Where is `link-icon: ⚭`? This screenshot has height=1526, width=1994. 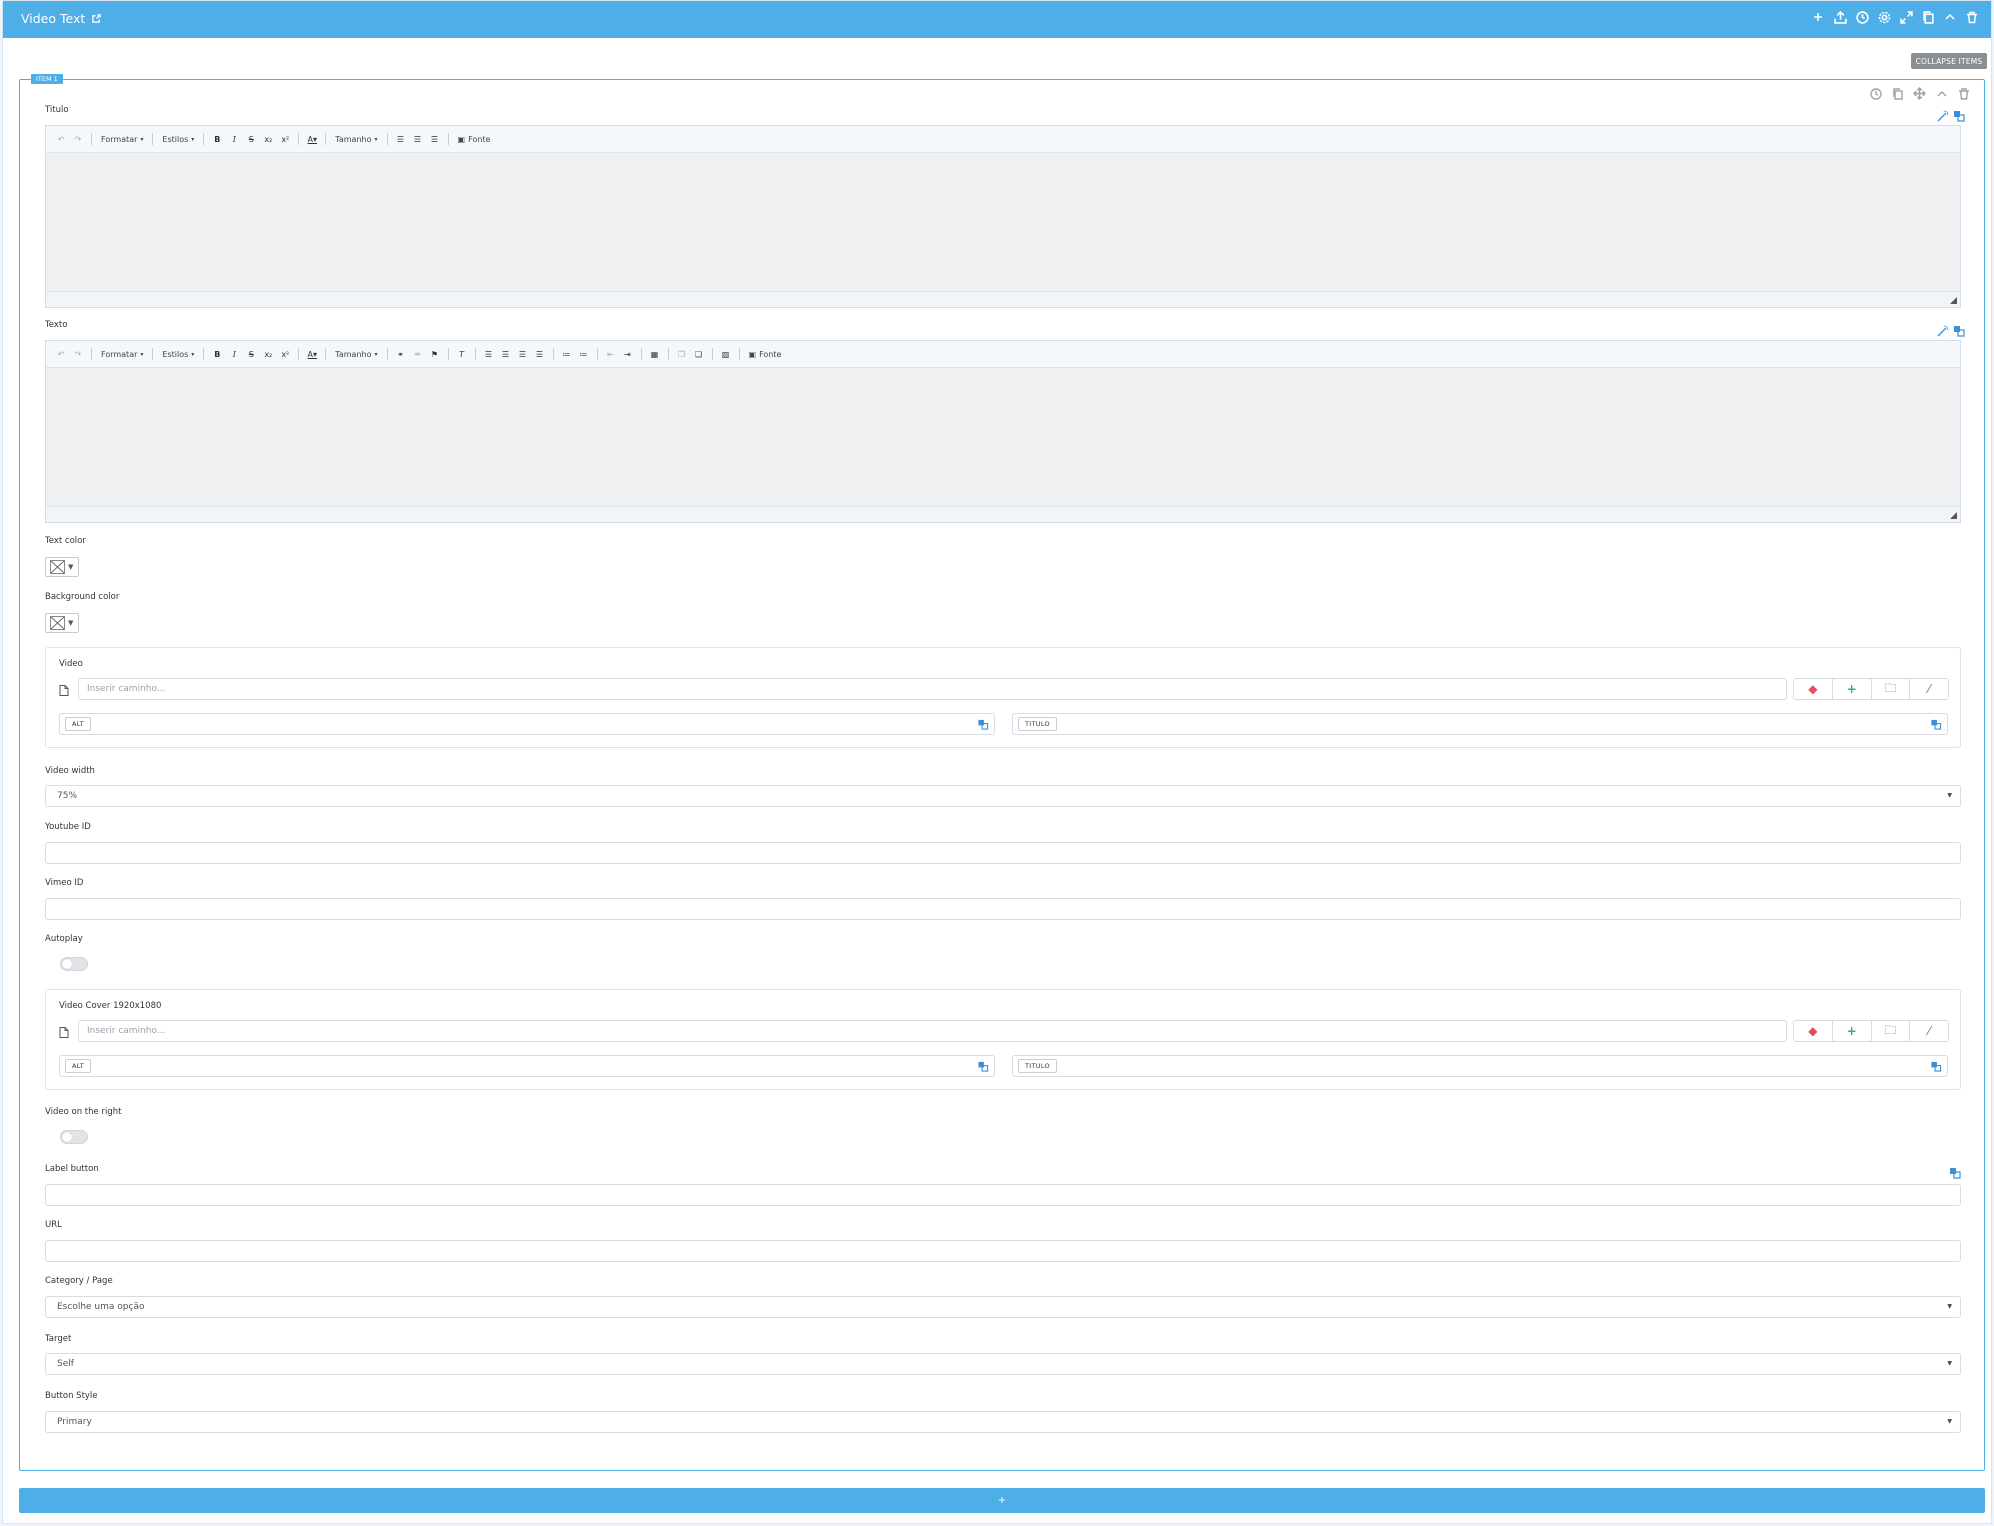
link-icon: ⚭ is located at coordinates (401, 354).